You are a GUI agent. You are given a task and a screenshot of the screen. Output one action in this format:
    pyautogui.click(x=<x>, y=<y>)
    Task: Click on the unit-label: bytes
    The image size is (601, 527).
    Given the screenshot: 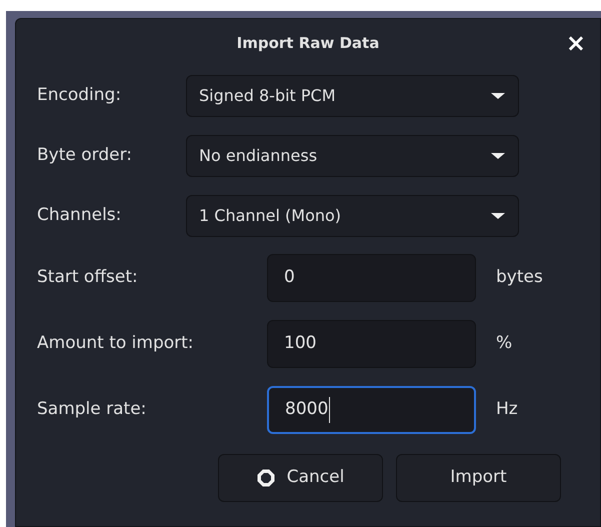 What is the action you would take?
    pyautogui.click(x=519, y=278)
    